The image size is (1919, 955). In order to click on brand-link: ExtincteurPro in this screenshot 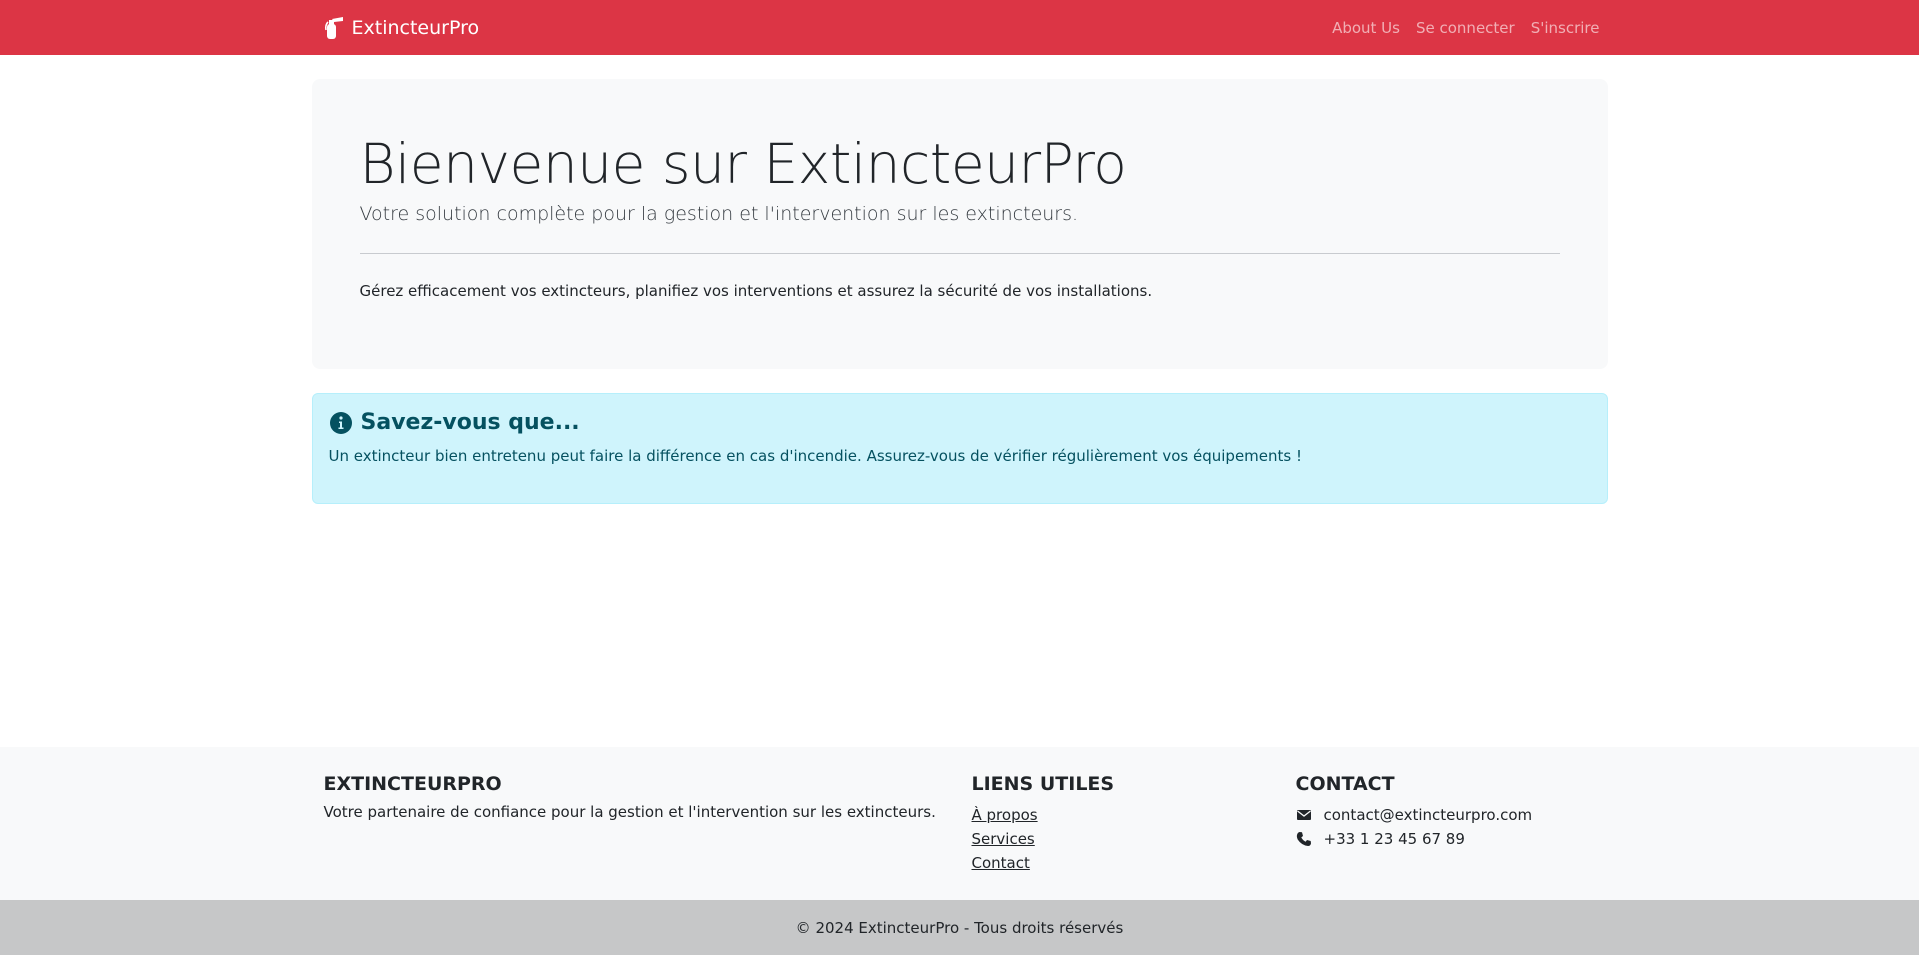, I will do `click(402, 28)`.